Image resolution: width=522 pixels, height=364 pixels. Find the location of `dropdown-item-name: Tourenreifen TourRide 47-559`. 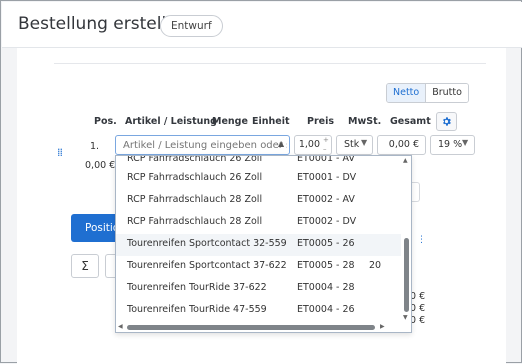

dropdown-item-name: Tourenreifen TourRide 47-559 is located at coordinates (197, 309).